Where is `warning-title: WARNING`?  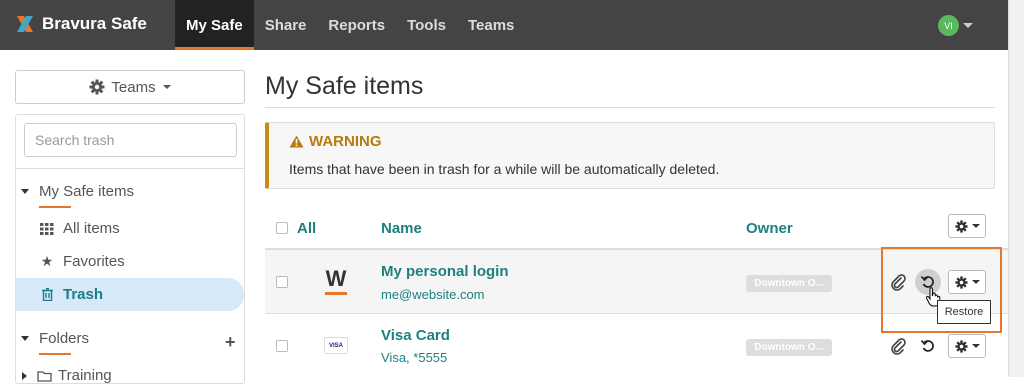 warning-title: WARNING is located at coordinates (335, 141).